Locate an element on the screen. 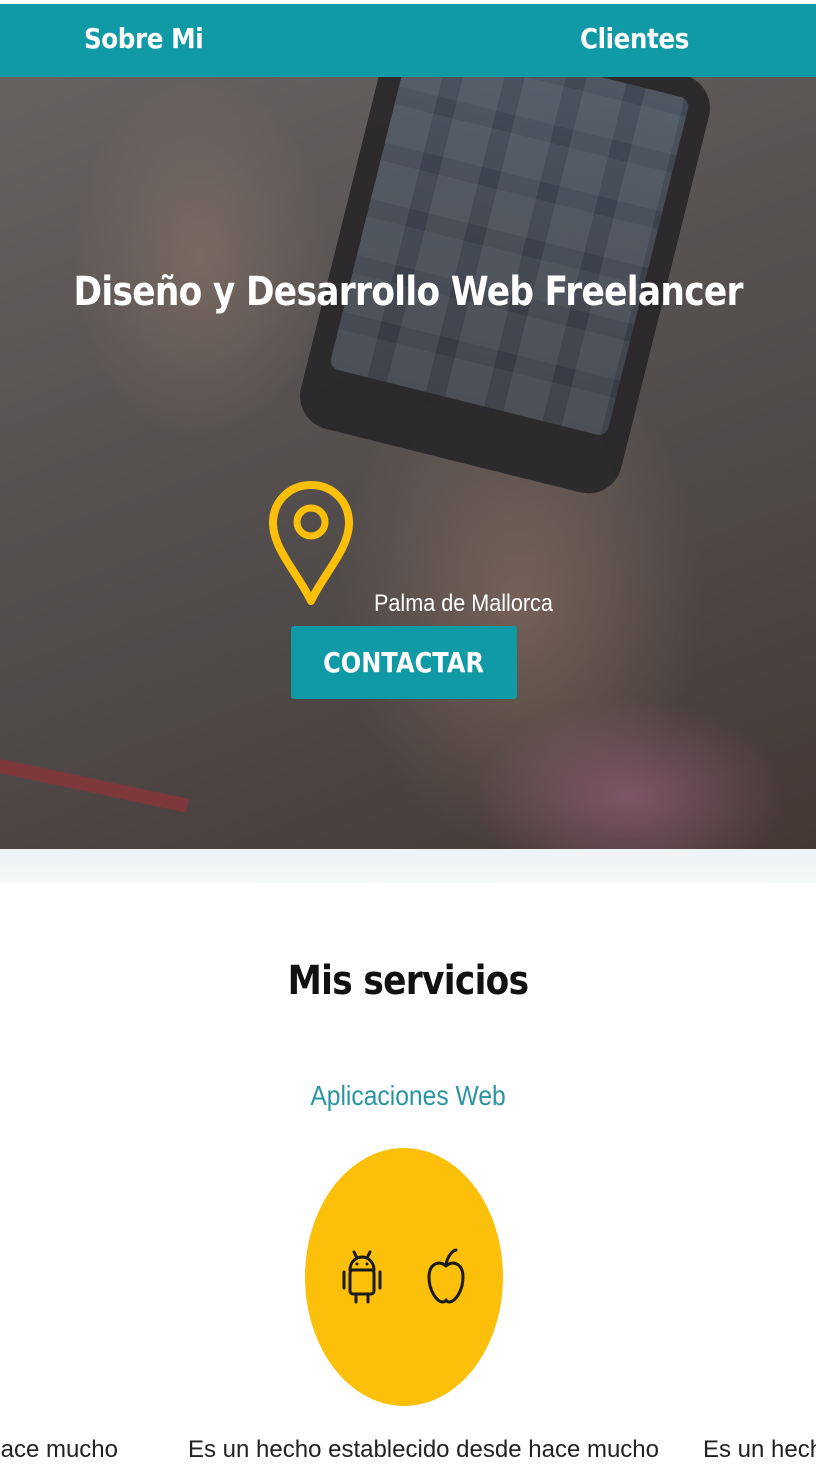 The image size is (816, 1464). service-icon-circle is located at coordinates (404, 1277).